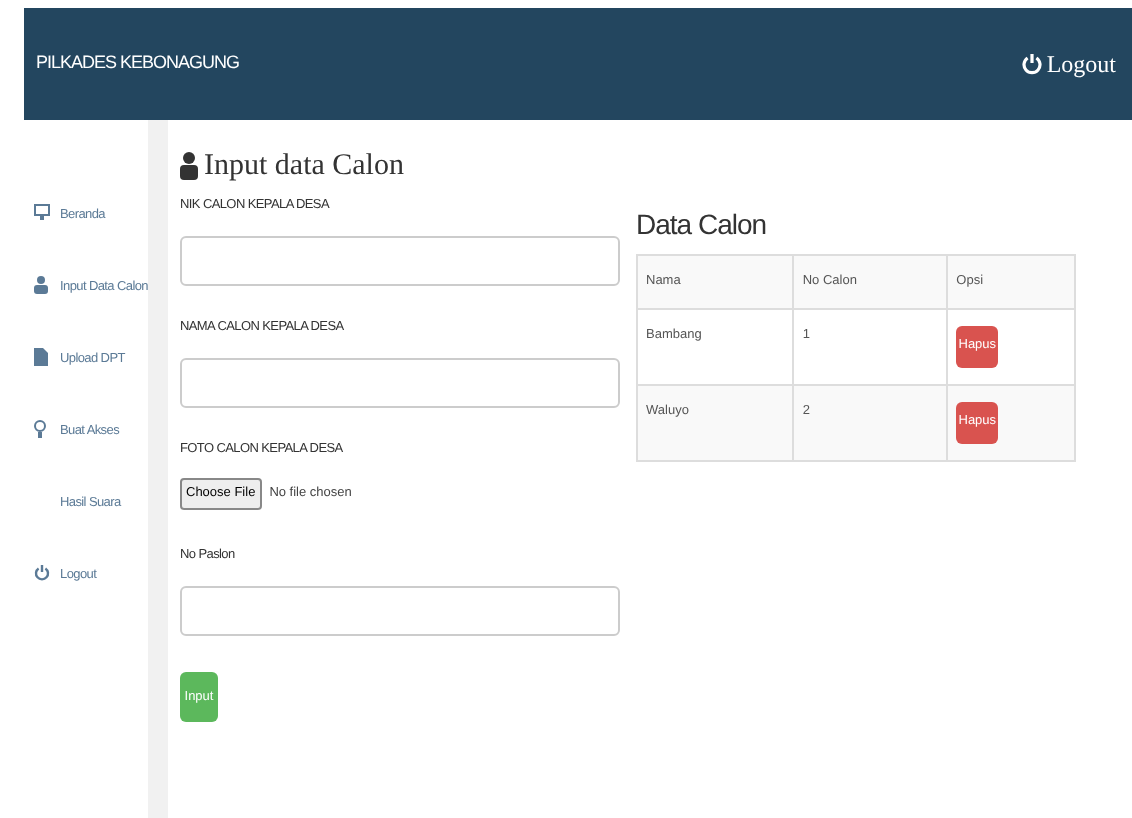 The width and height of the screenshot is (1132, 818). I want to click on monitor-icon, so click(42, 212).